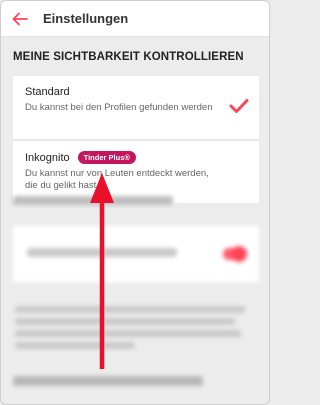 This screenshot has height=405, width=320. I want to click on option-title: Standard, so click(47, 92).